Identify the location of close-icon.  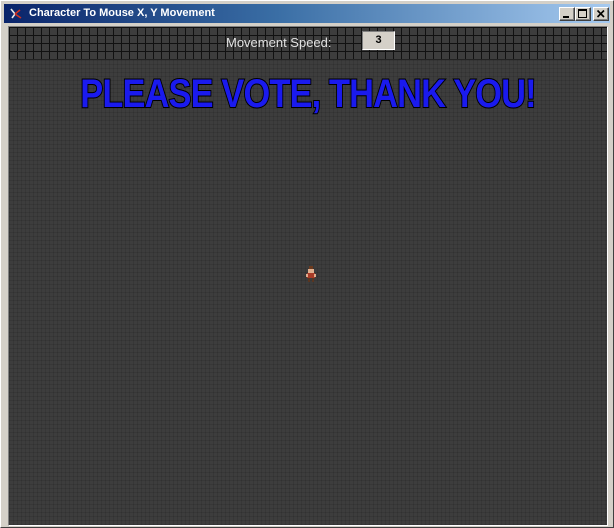
(600, 13).